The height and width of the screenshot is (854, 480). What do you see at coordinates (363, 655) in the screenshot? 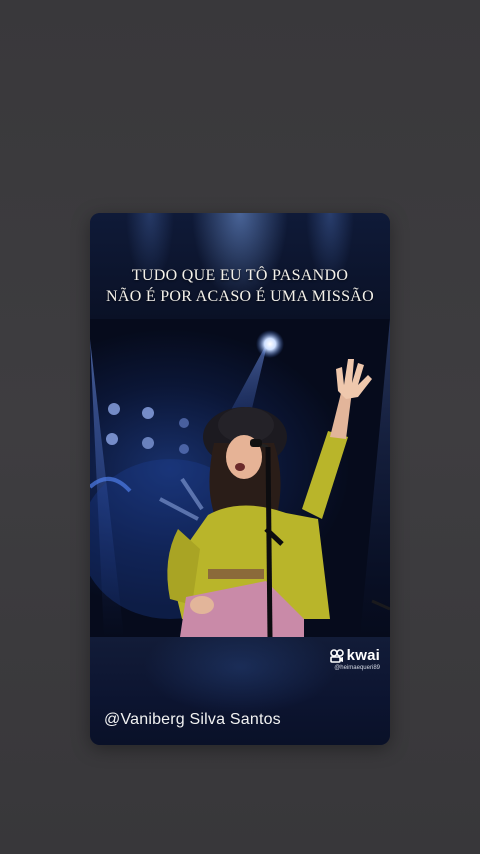
I see `kwai-logo-text: kwai` at bounding box center [363, 655].